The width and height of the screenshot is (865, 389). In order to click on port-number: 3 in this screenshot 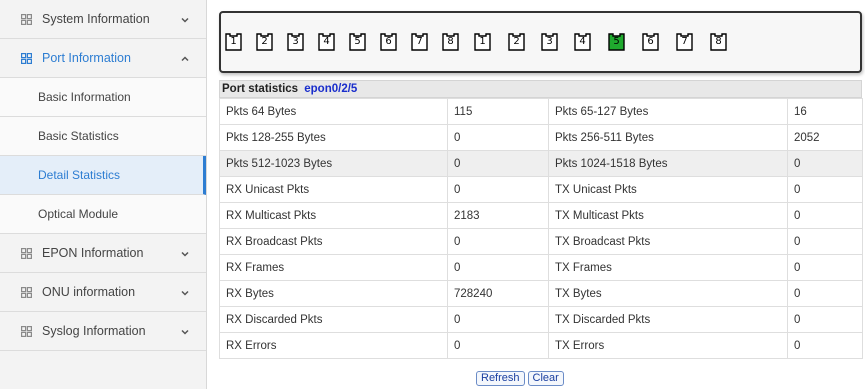, I will do `click(549, 41)`.